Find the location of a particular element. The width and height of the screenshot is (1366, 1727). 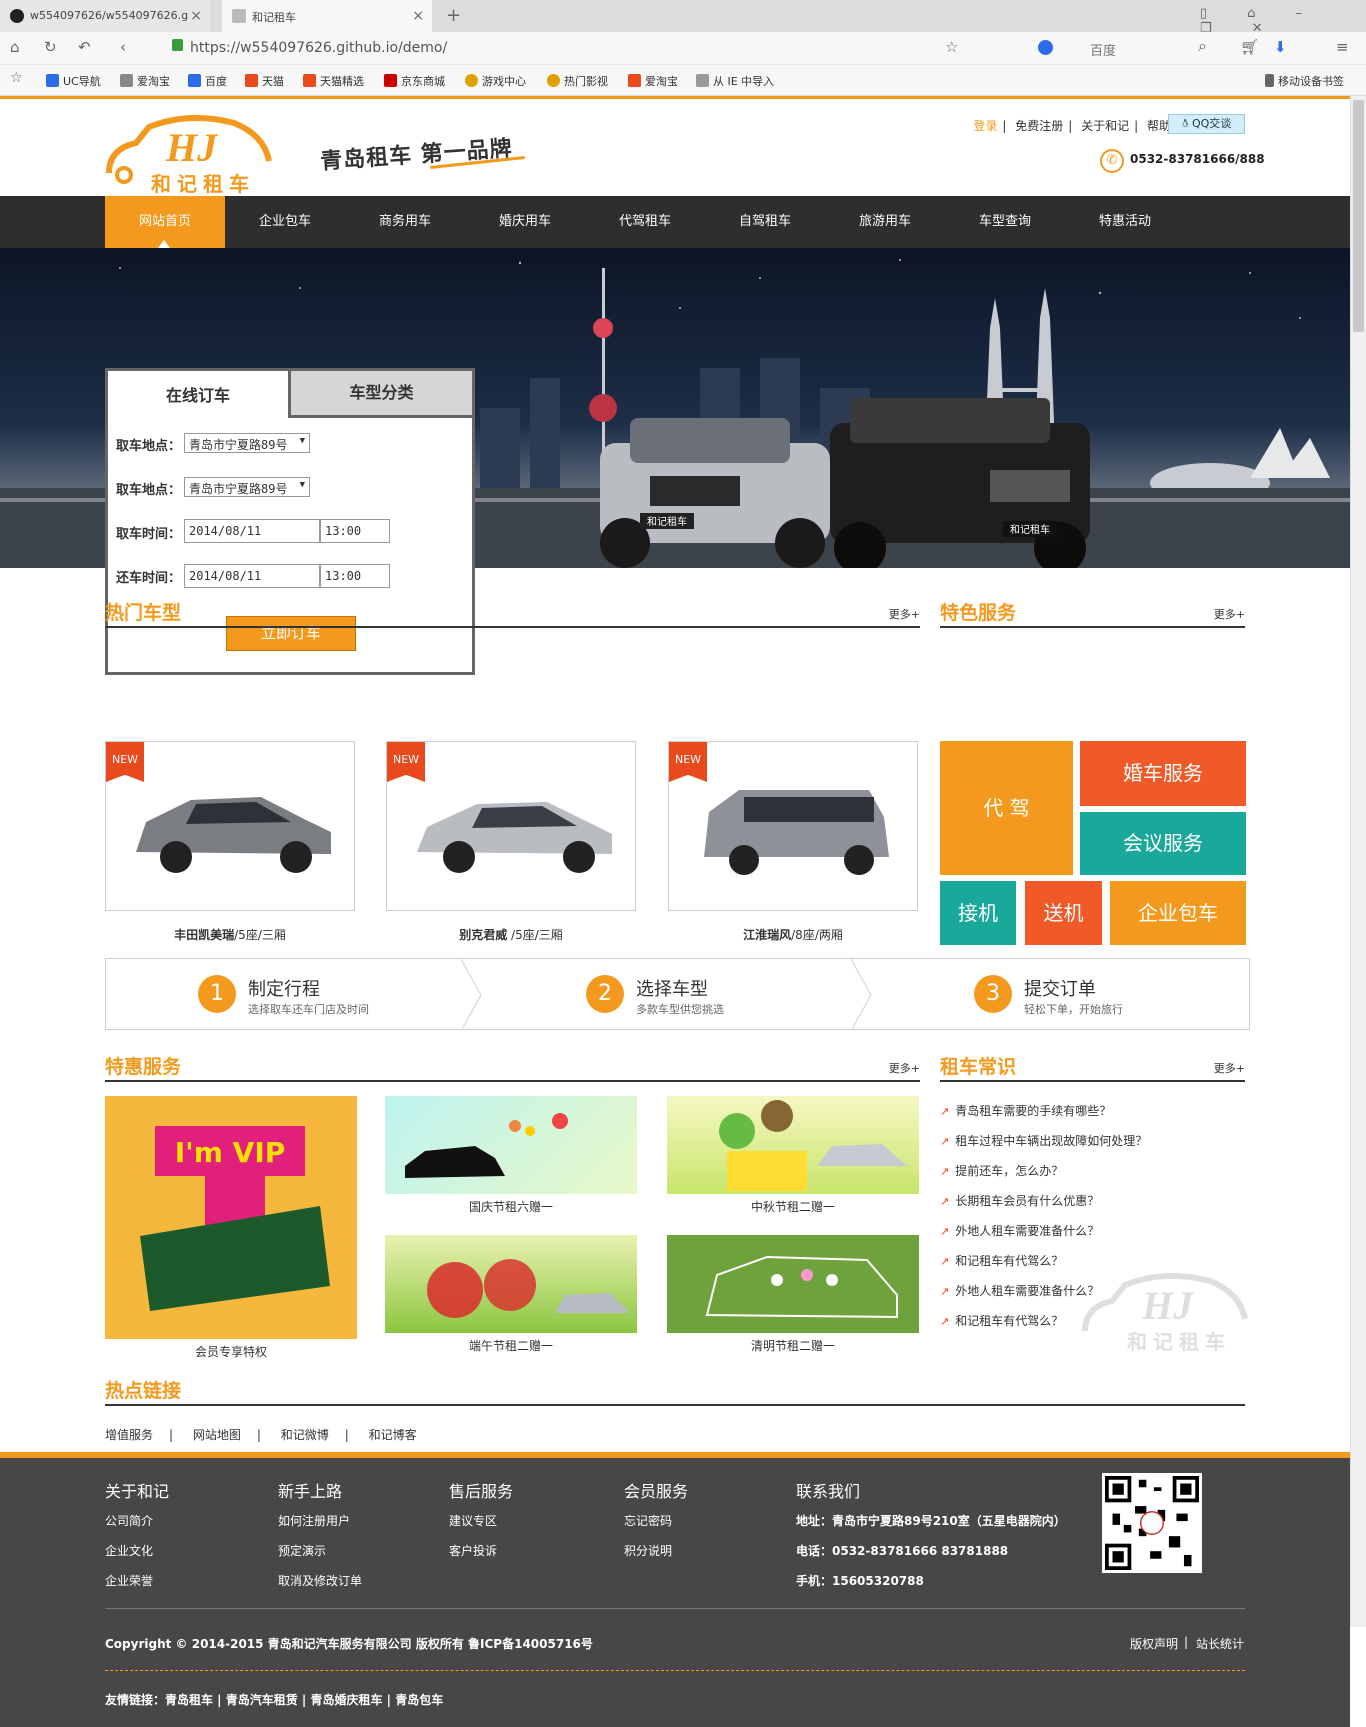

nav-deals: 特惠活动 is located at coordinates (1125, 222).